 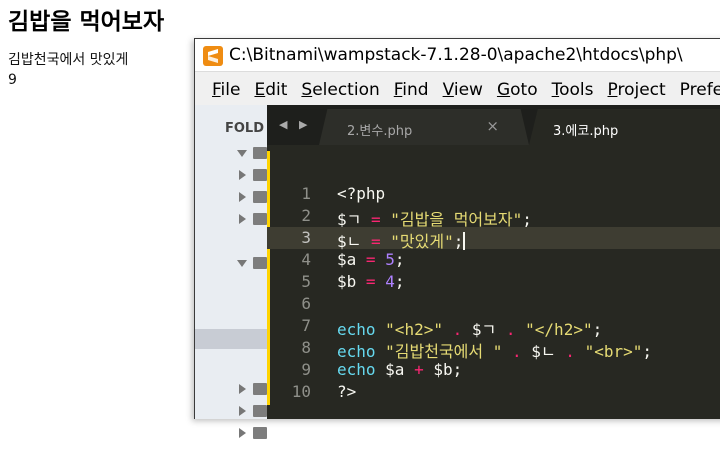 I want to click on code-line: 10 ?>, so click(x=493, y=392).